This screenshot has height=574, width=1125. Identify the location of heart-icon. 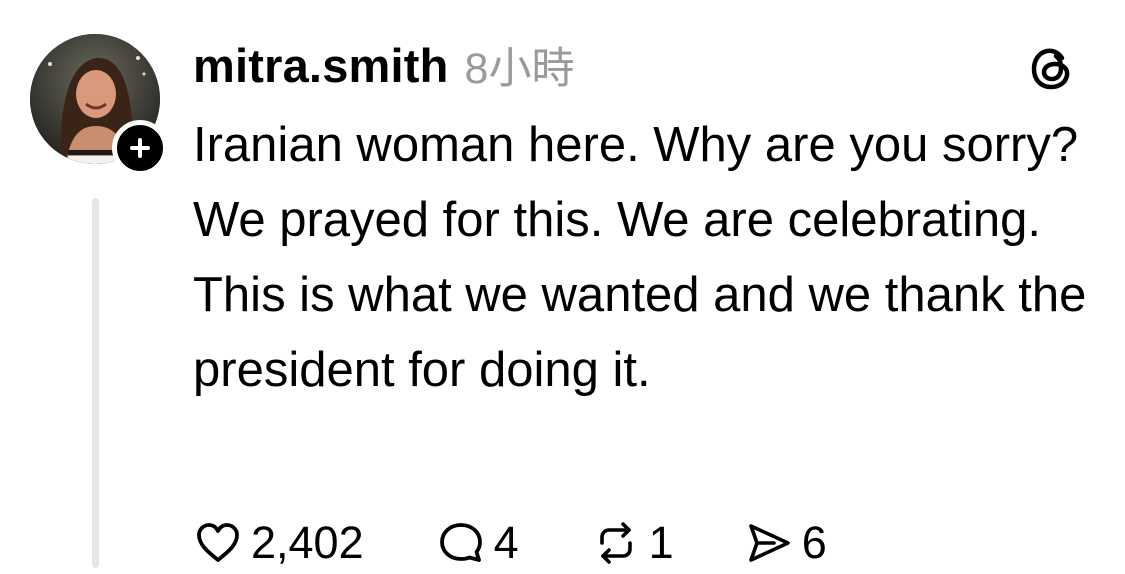
(218, 543).